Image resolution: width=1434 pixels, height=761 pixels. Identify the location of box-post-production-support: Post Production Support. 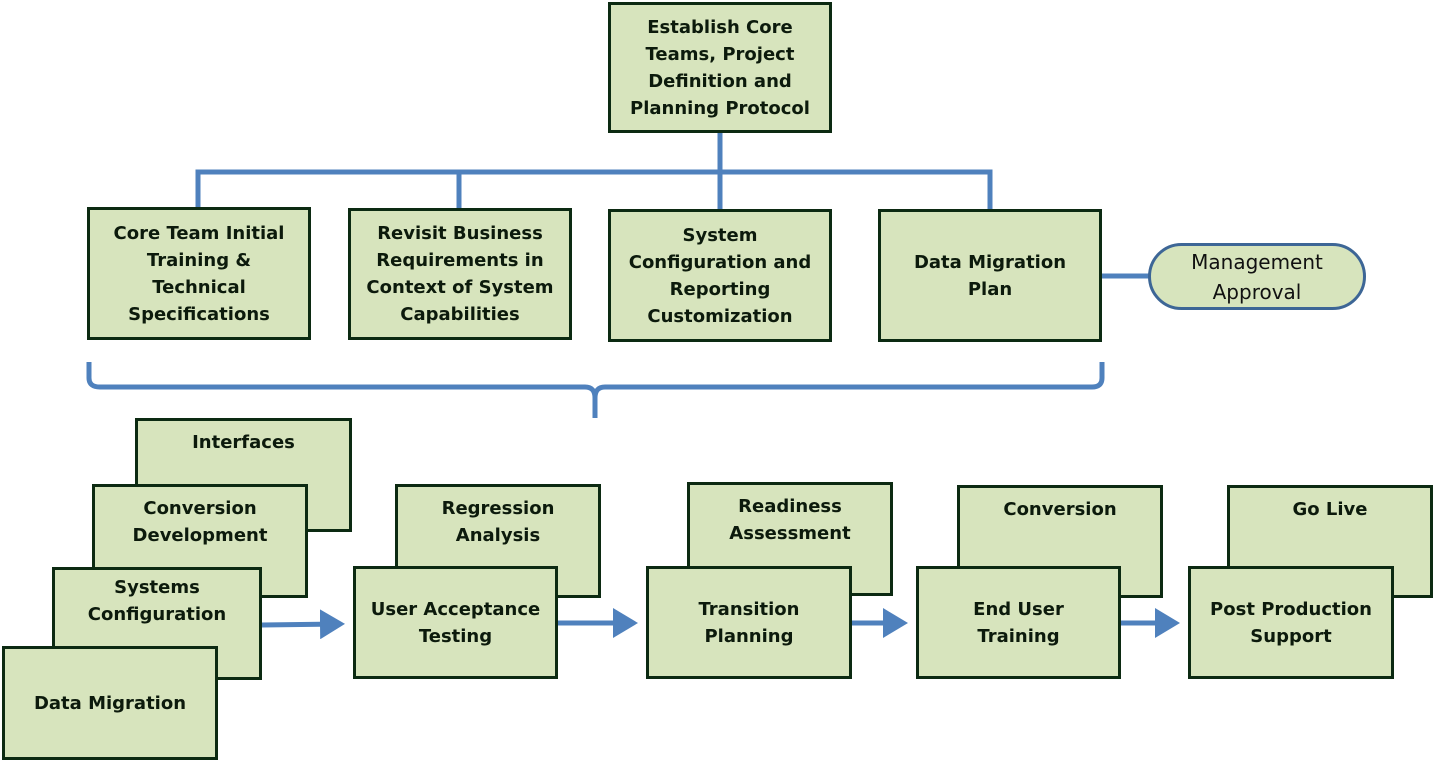
(1291, 622).